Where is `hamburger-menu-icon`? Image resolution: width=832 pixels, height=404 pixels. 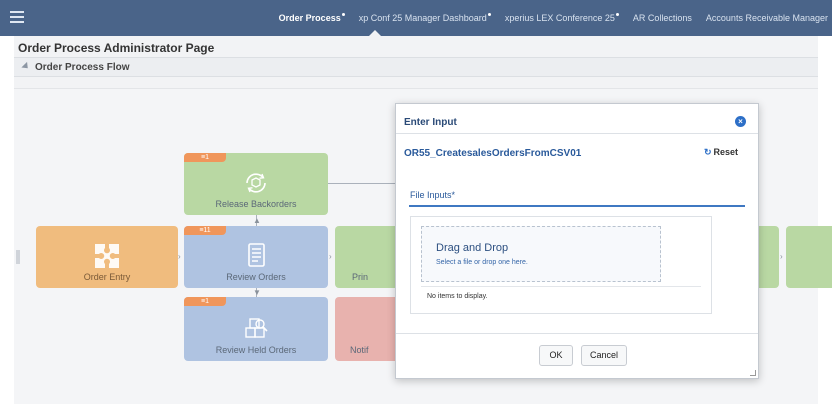
hamburger-menu-icon is located at coordinates (17, 17).